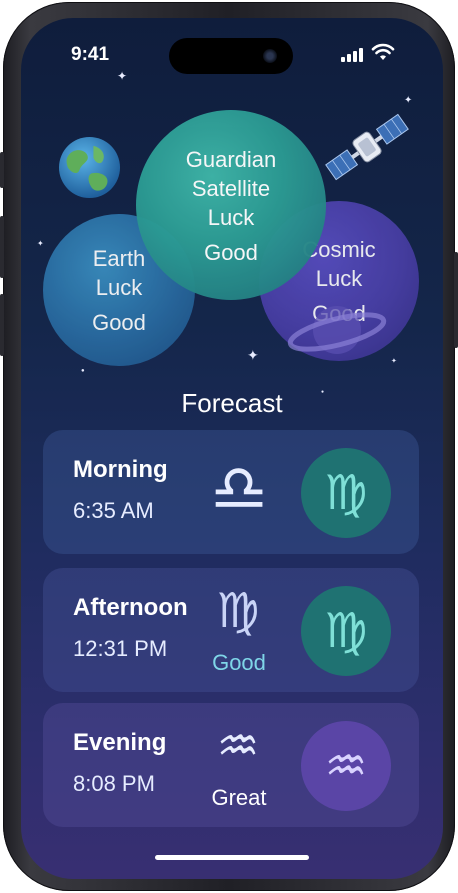  What do you see at coordinates (231, 217) in the screenshot?
I see `guardian-luck-title-line3: Luck` at bounding box center [231, 217].